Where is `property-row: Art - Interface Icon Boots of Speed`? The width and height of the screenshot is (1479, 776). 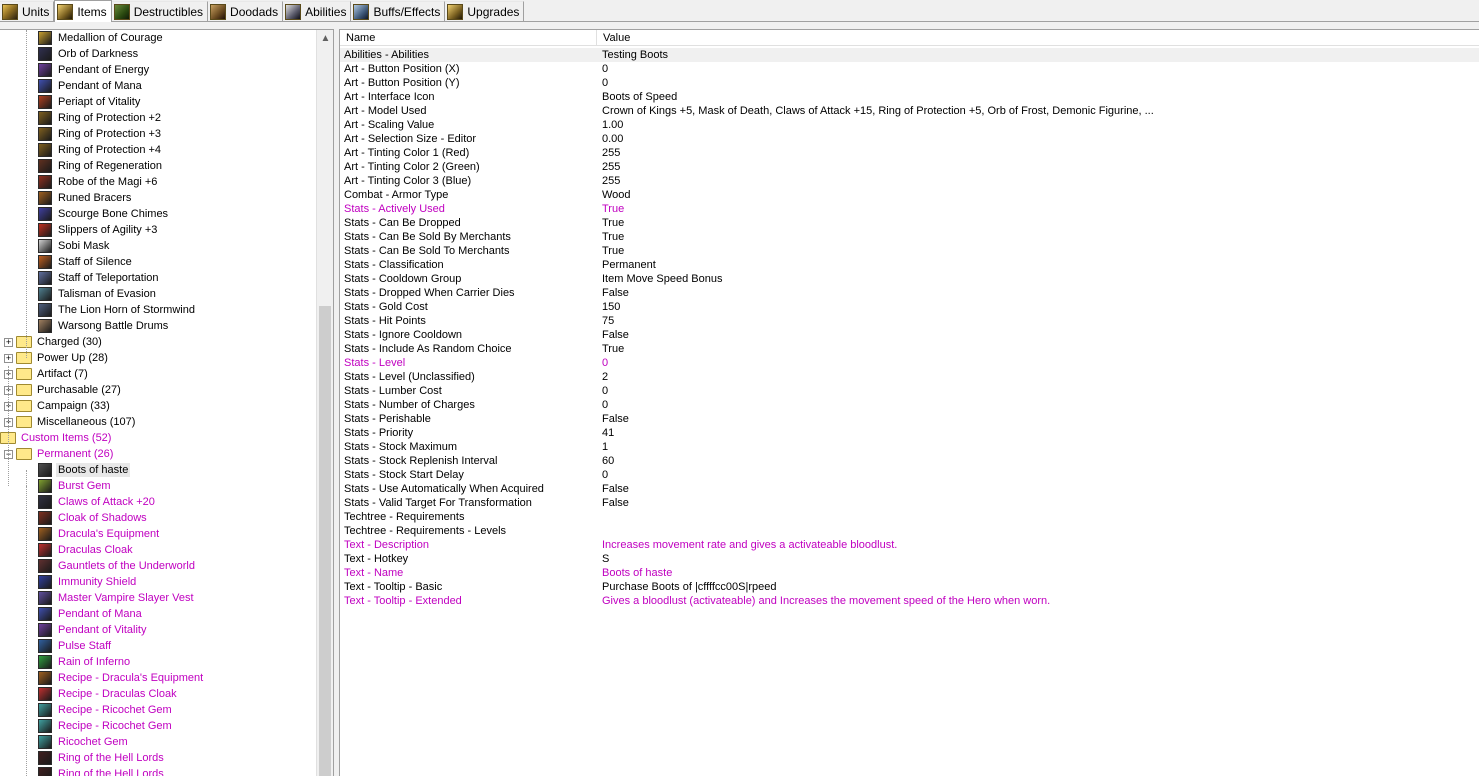 property-row: Art - Interface Icon Boots of Speed is located at coordinates (909, 97).